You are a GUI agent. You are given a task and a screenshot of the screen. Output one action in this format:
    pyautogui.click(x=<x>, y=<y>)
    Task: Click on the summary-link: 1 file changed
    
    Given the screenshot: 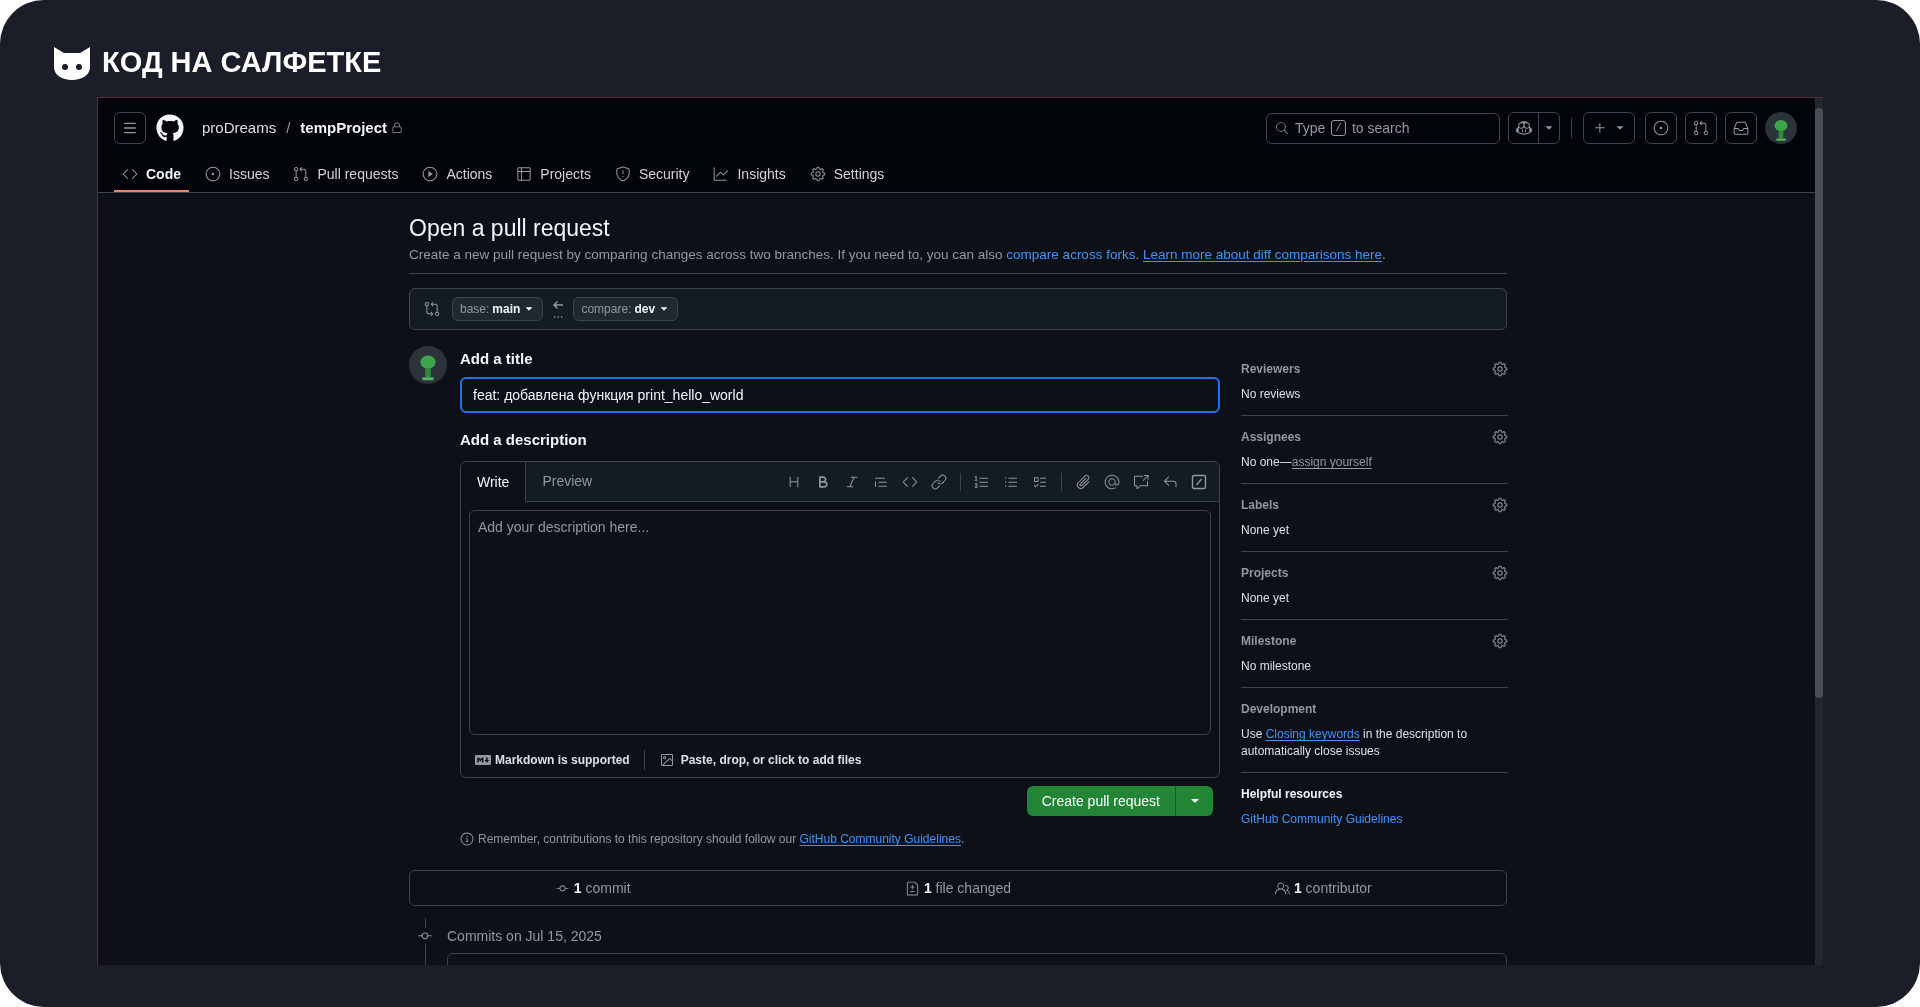 What is the action you would take?
    pyautogui.click(x=967, y=888)
    